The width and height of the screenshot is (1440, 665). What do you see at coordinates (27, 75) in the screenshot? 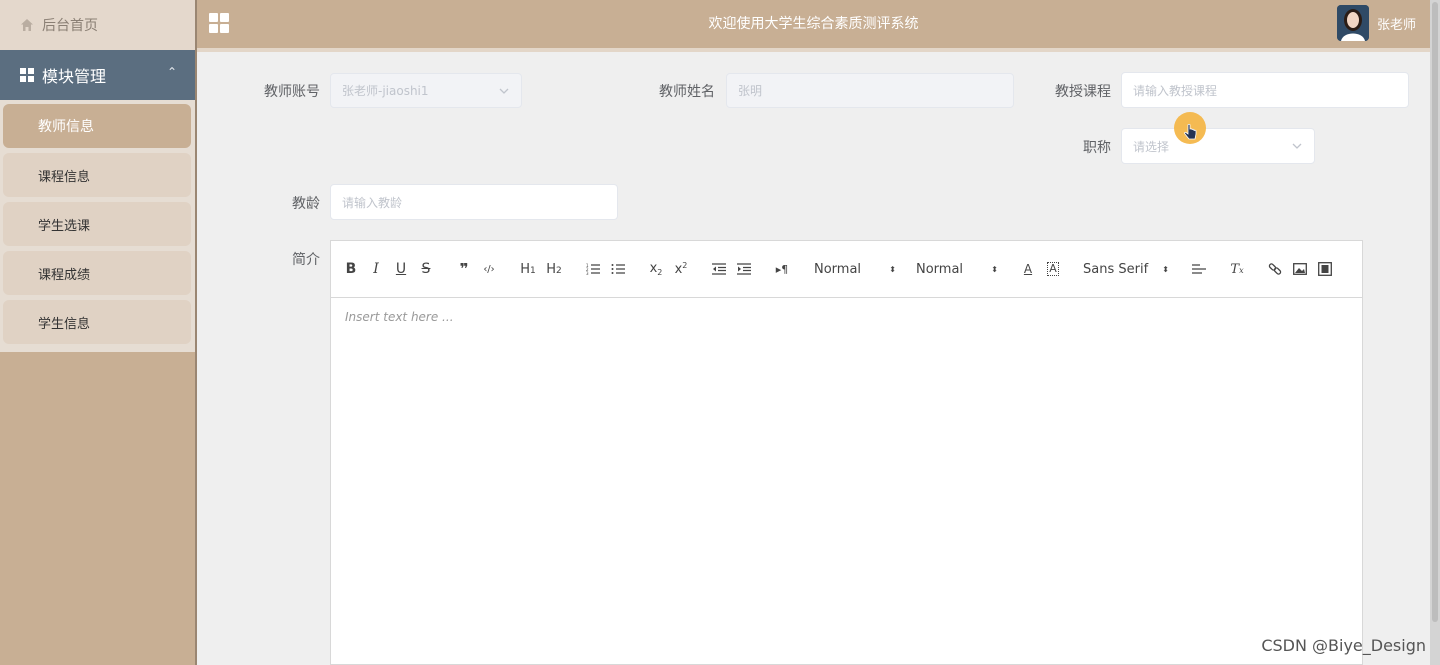
I see `grid-icon` at bounding box center [27, 75].